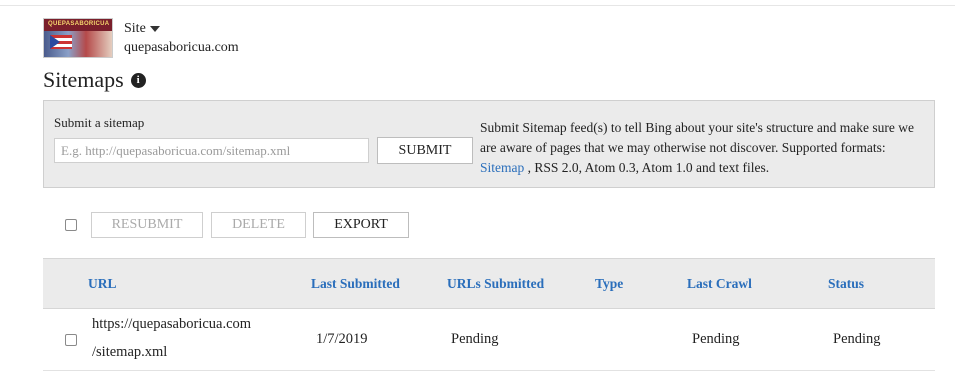 Image resolution: width=955 pixels, height=372 pixels. What do you see at coordinates (71, 340) in the screenshot?
I see `row-checkbox` at bounding box center [71, 340].